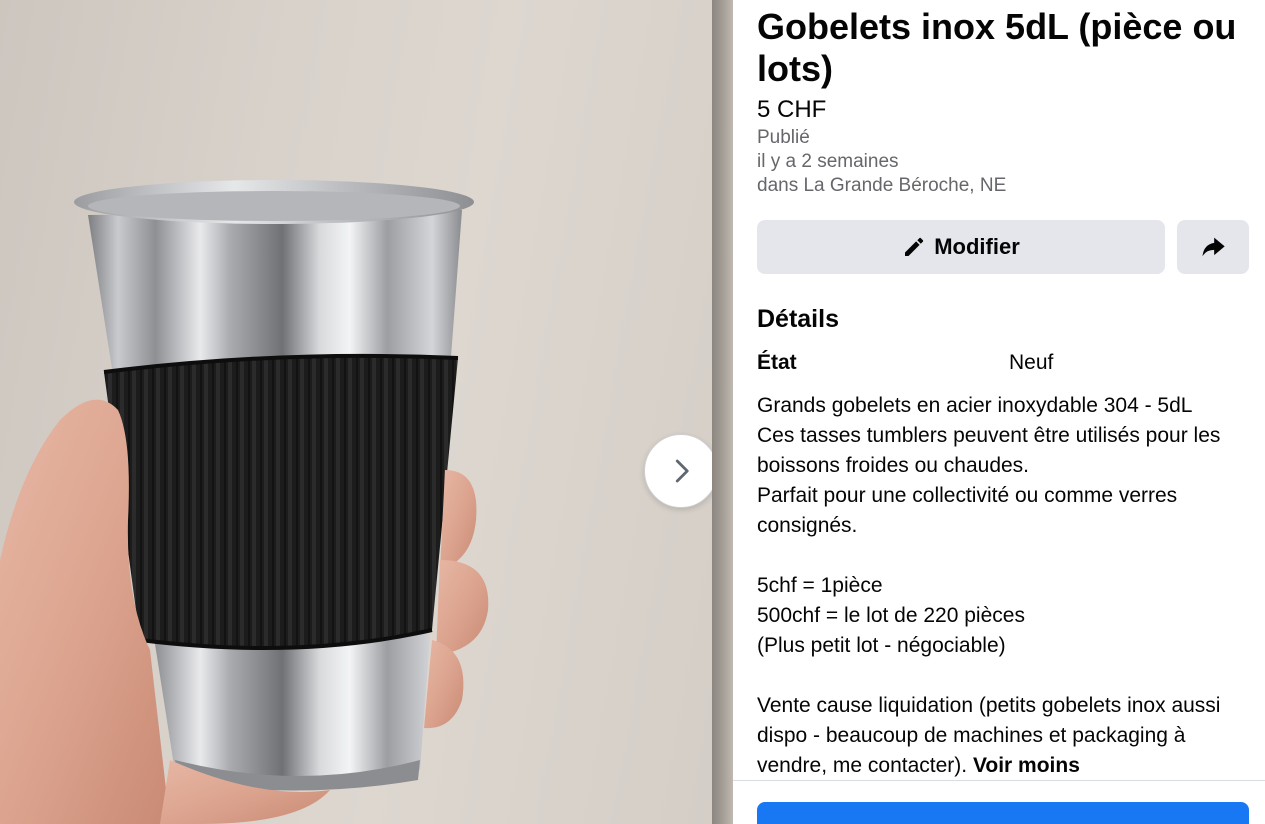 This screenshot has width=1265, height=824. I want to click on see-less-link: Voir moins, so click(1026, 765).